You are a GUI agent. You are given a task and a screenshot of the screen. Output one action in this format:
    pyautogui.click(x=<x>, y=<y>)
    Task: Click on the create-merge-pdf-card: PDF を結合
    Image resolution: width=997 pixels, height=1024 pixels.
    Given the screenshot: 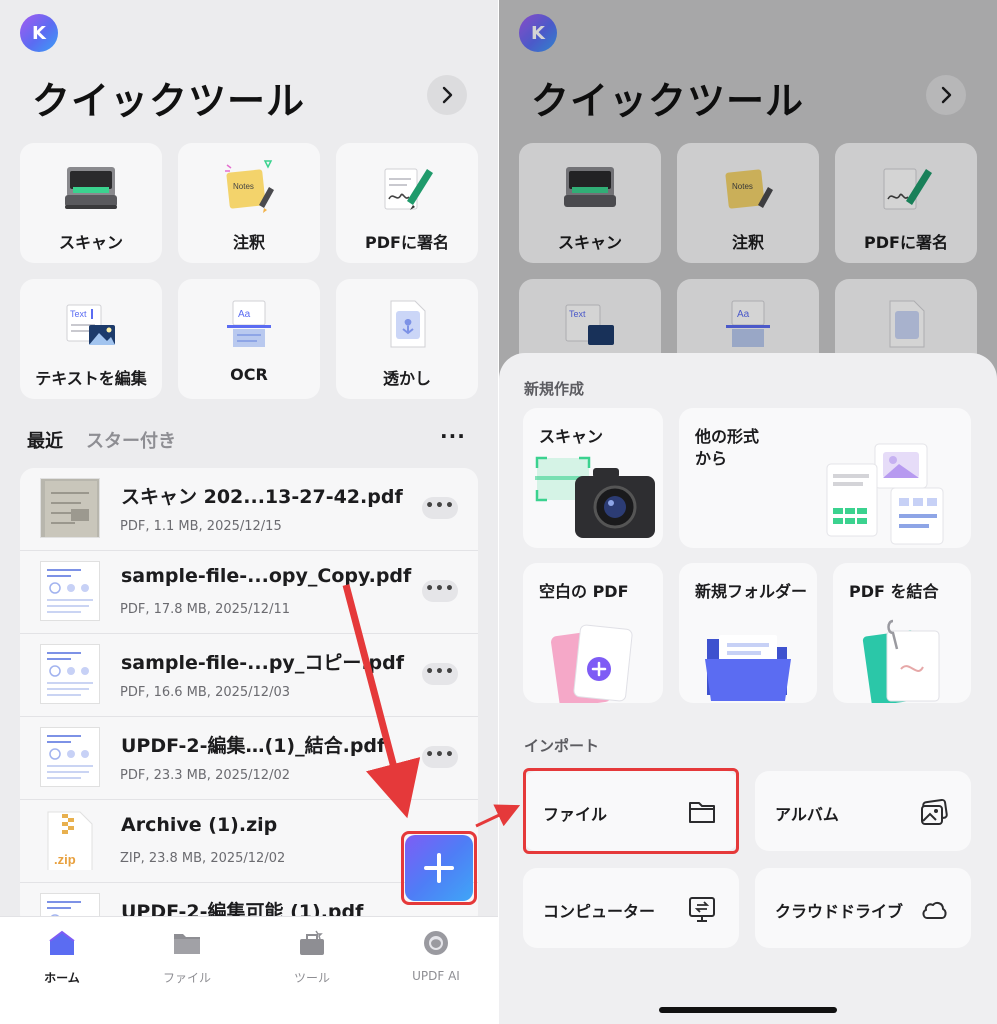 What is the action you would take?
    pyautogui.click(x=902, y=633)
    